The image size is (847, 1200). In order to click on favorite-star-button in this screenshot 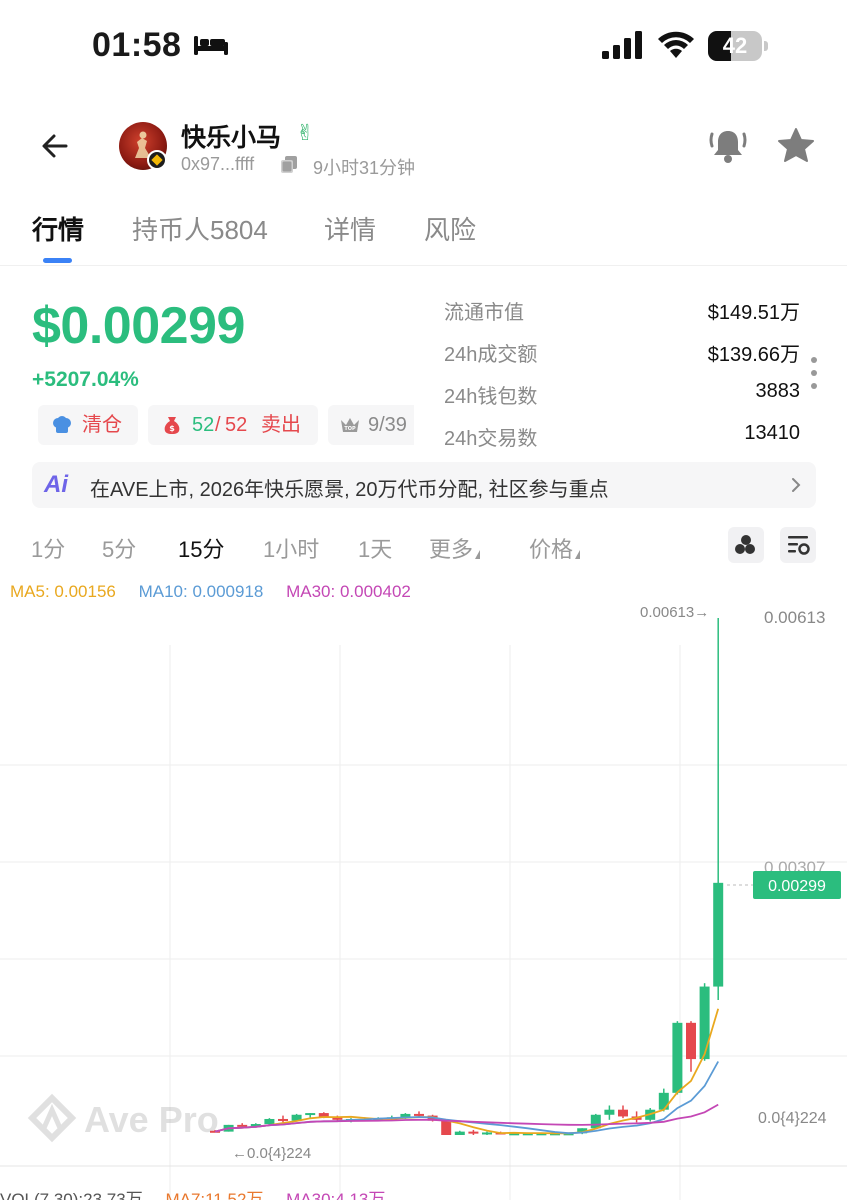, I will do `click(796, 146)`.